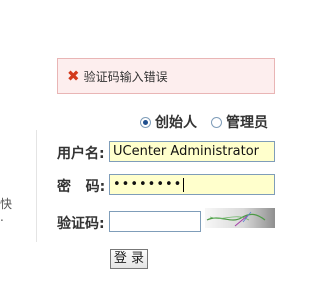  I want to click on error-message-box: ✖ 验证码输入错误, so click(166, 76).